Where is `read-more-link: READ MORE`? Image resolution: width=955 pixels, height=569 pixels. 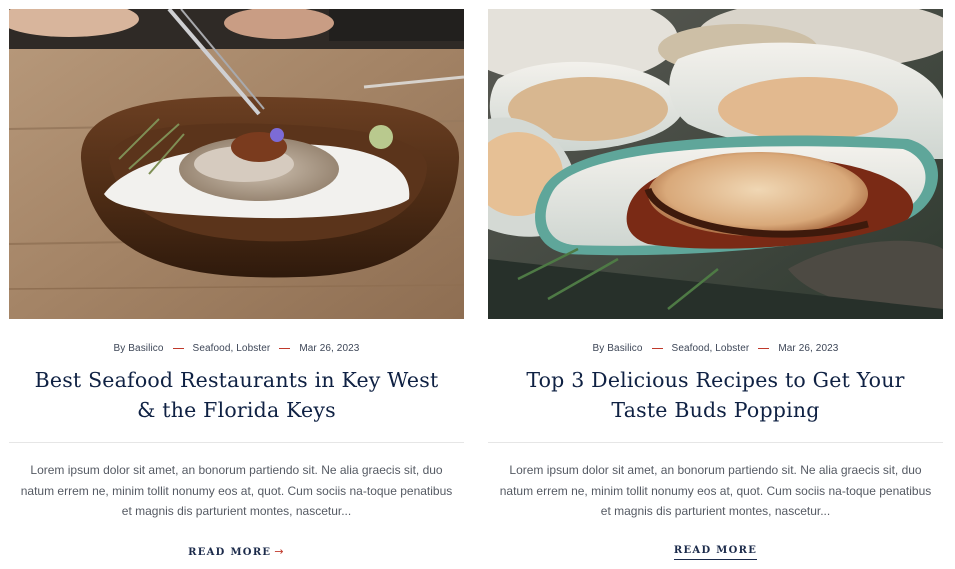
read-more-link: READ MORE is located at coordinates (715, 552).